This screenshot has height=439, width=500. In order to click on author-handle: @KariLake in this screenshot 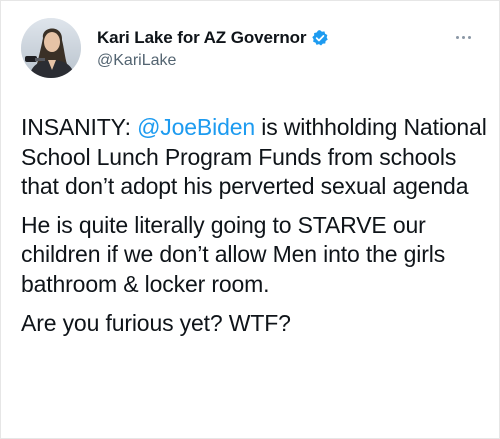, I will do `click(136, 61)`.